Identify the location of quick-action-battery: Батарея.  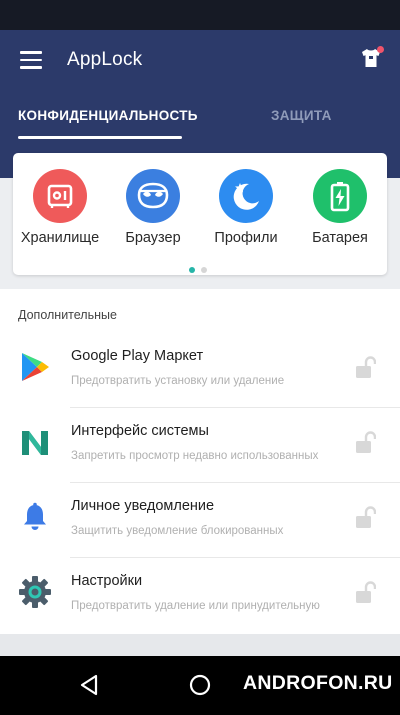
(340, 207).